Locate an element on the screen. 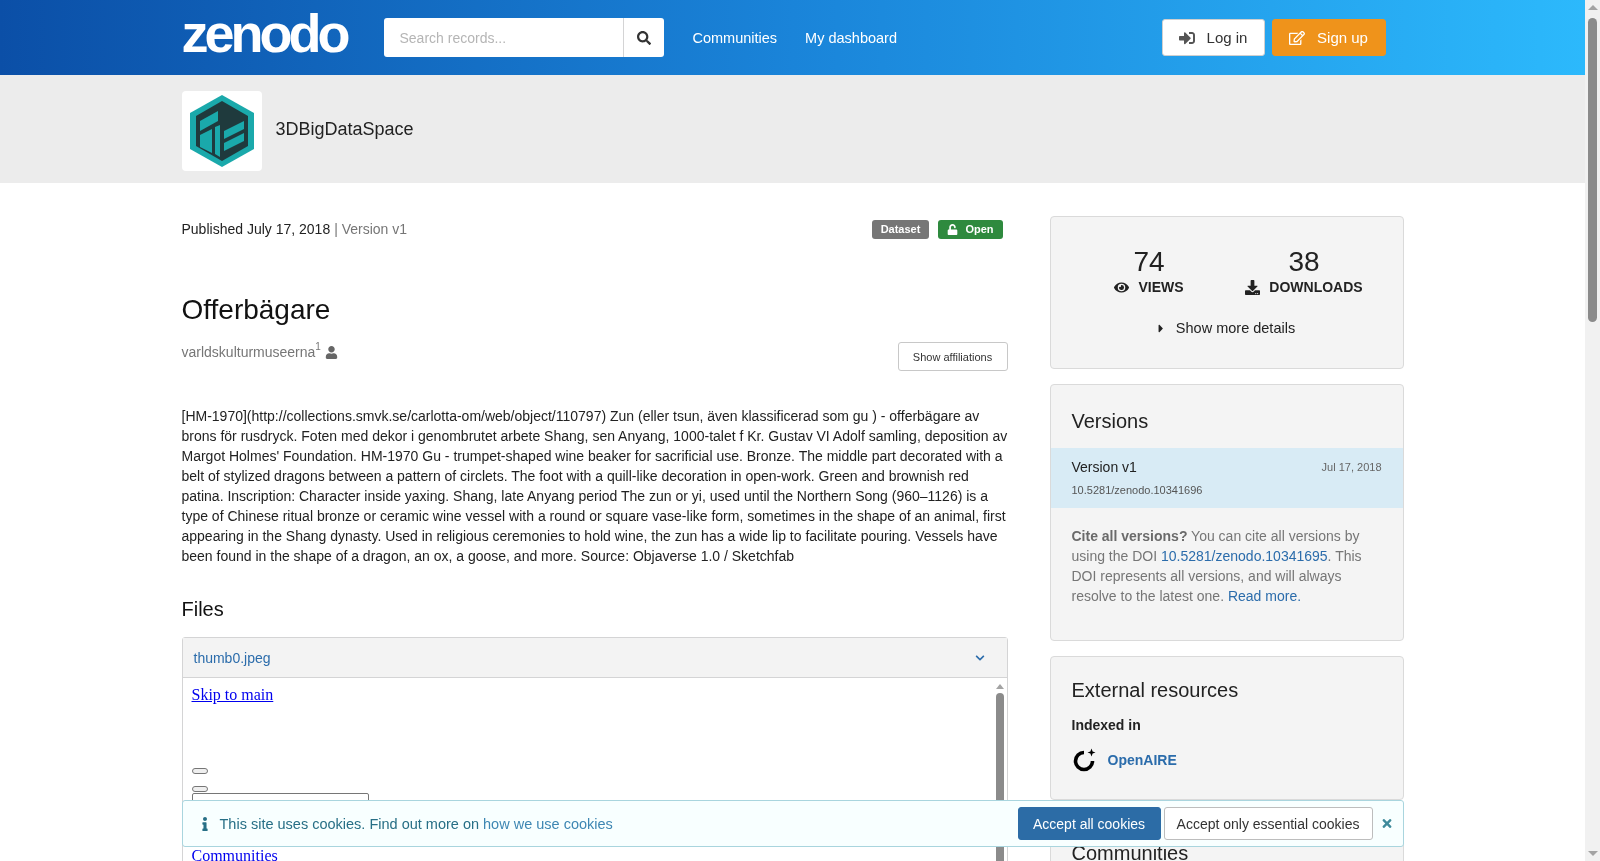 This screenshot has height=861, width=1600. sign-in-icon is located at coordinates (1186, 37).